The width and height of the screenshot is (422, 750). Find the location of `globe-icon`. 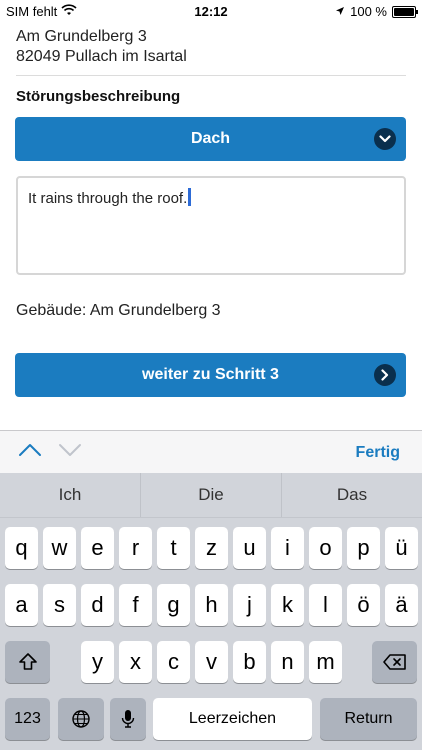

globe-icon is located at coordinates (81, 719).